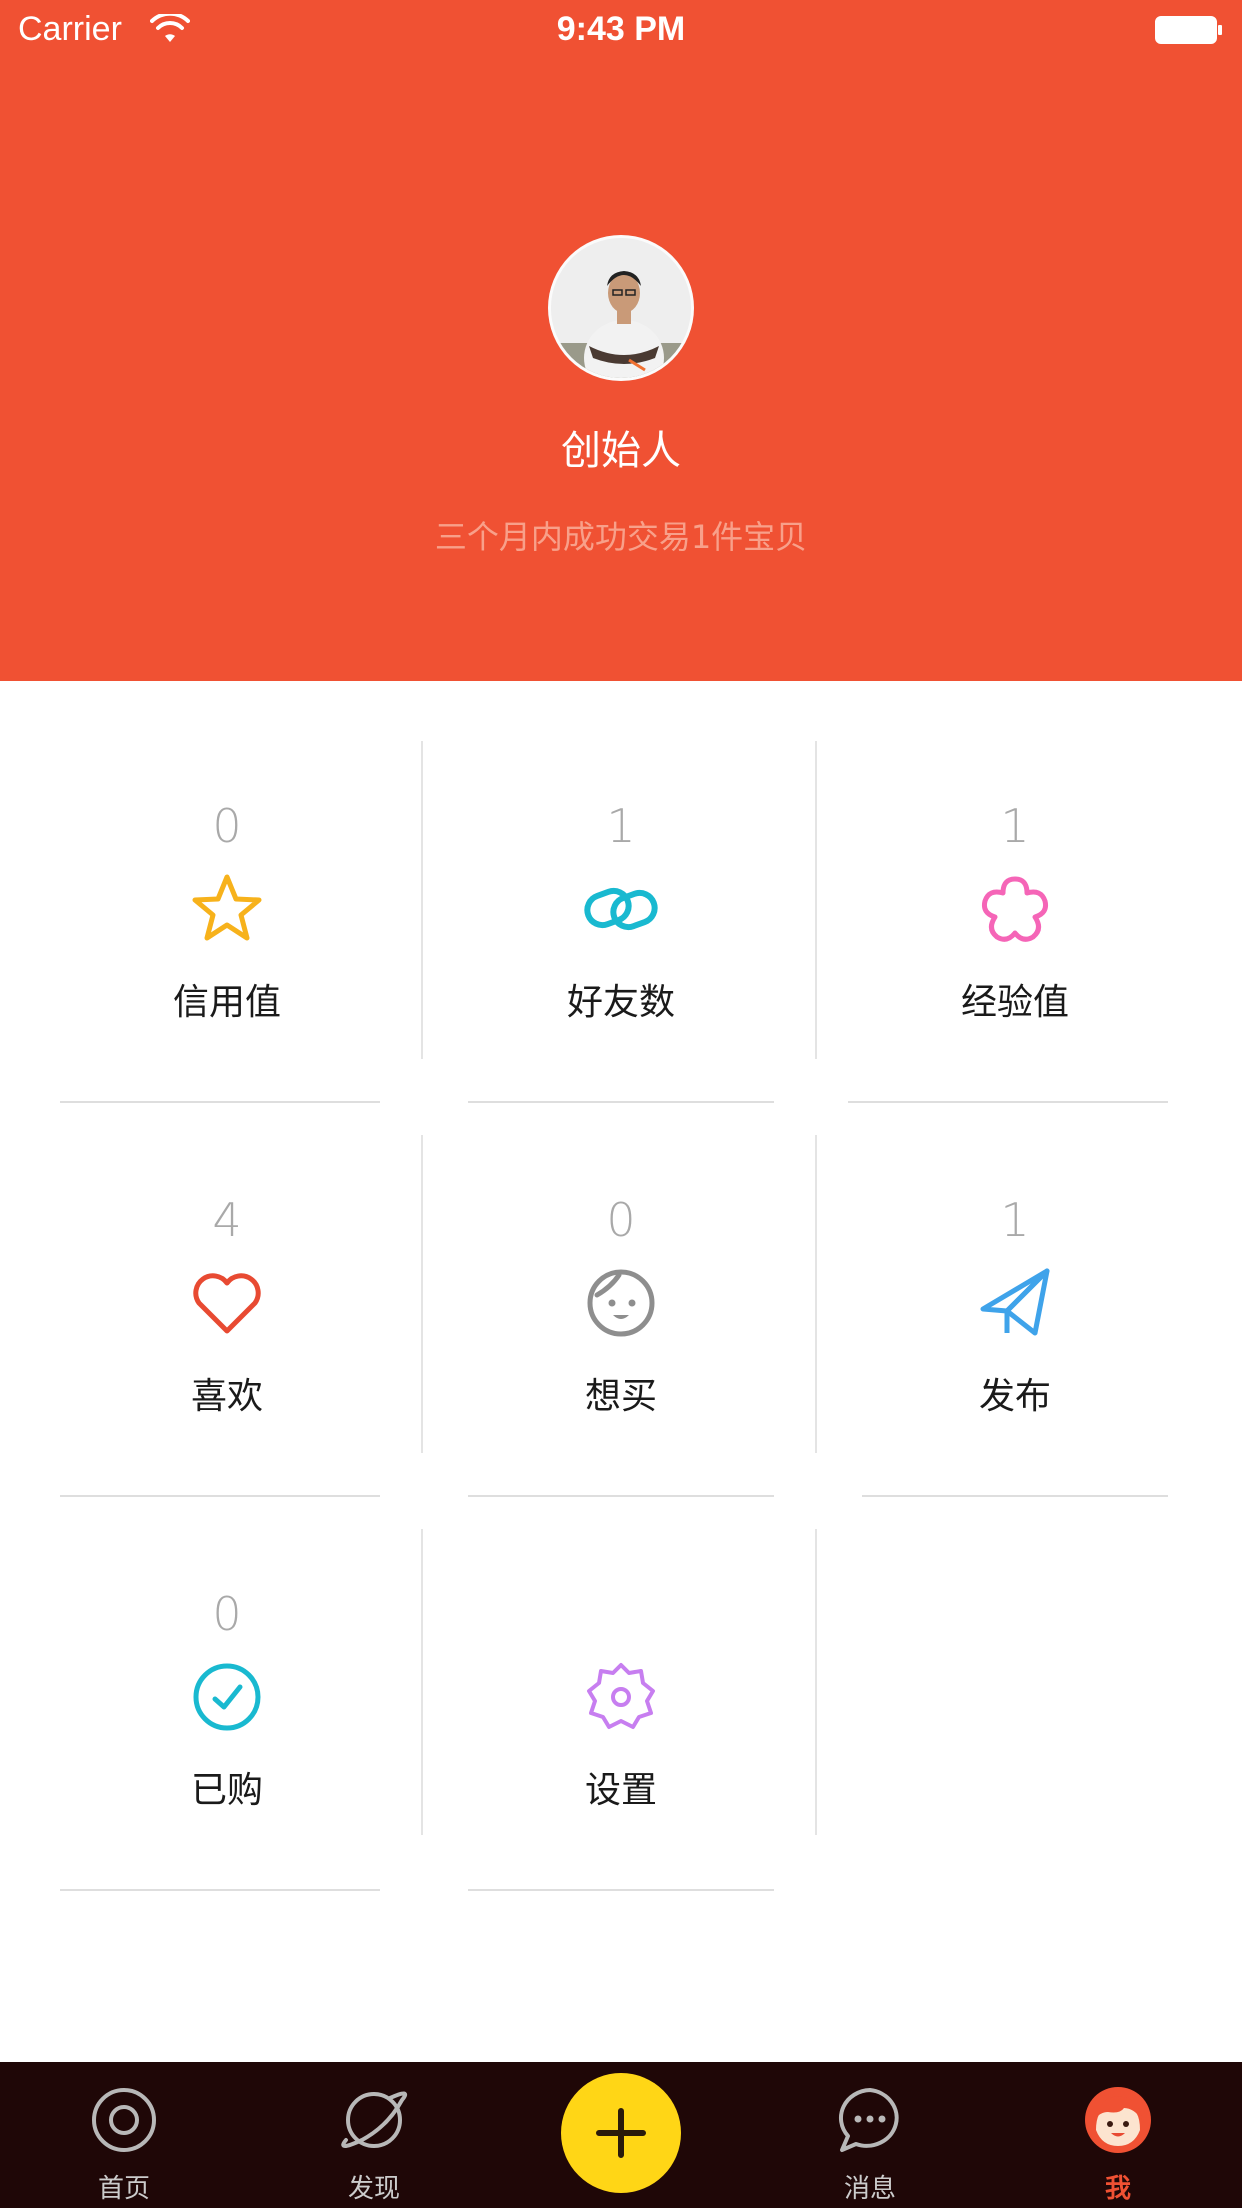 The image size is (1242, 2208). Describe the element at coordinates (621, 537) in the screenshot. I see `trade-summary: 三个月内成功交易1件宝贝` at that location.